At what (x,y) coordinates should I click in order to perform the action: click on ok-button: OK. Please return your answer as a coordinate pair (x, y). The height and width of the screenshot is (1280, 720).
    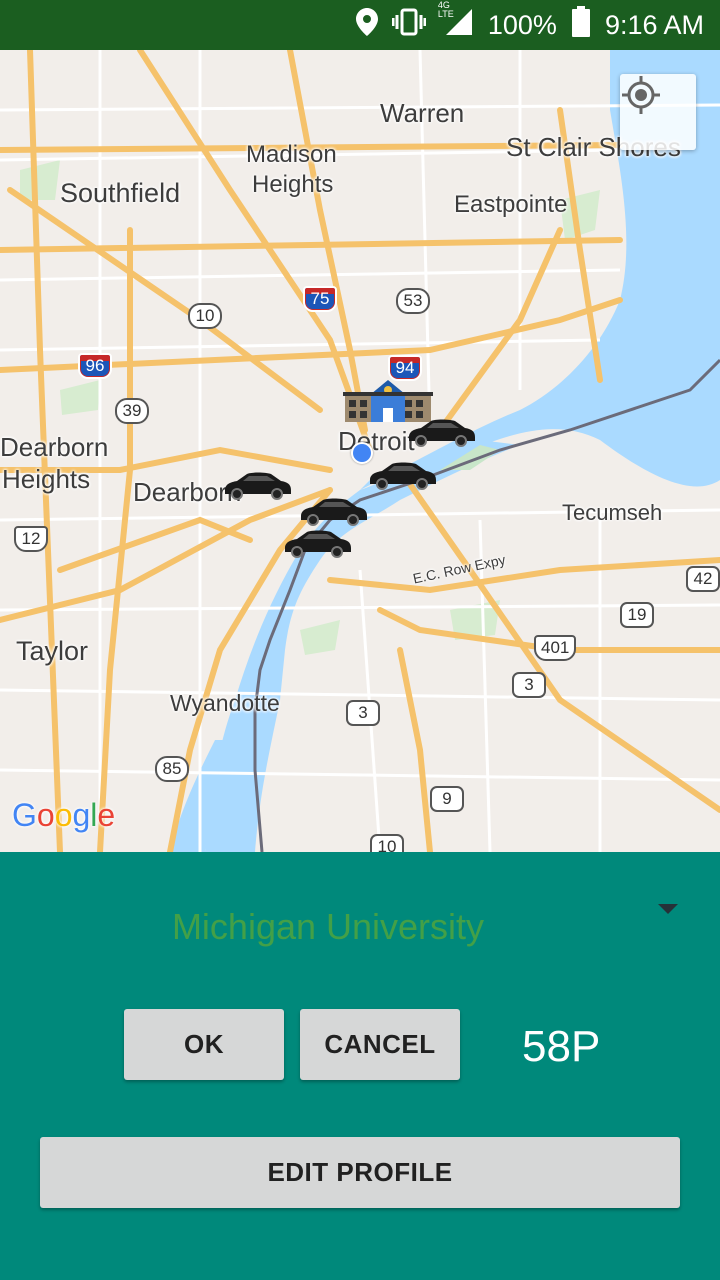
    Looking at the image, I should click on (204, 1044).